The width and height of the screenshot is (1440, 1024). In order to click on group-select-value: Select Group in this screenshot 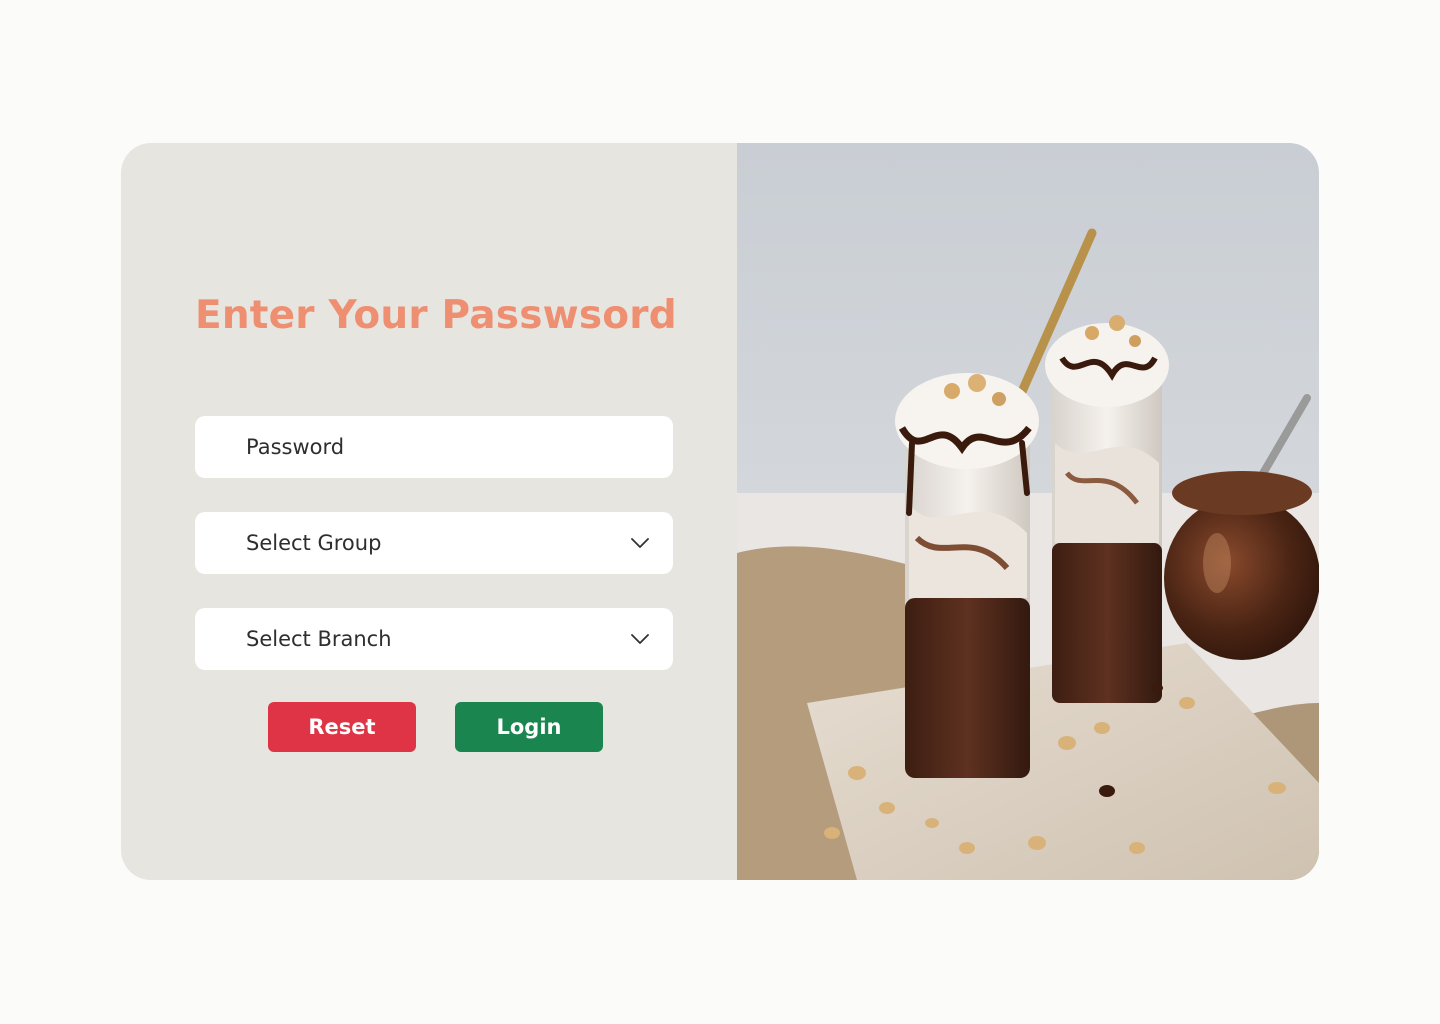, I will do `click(314, 543)`.